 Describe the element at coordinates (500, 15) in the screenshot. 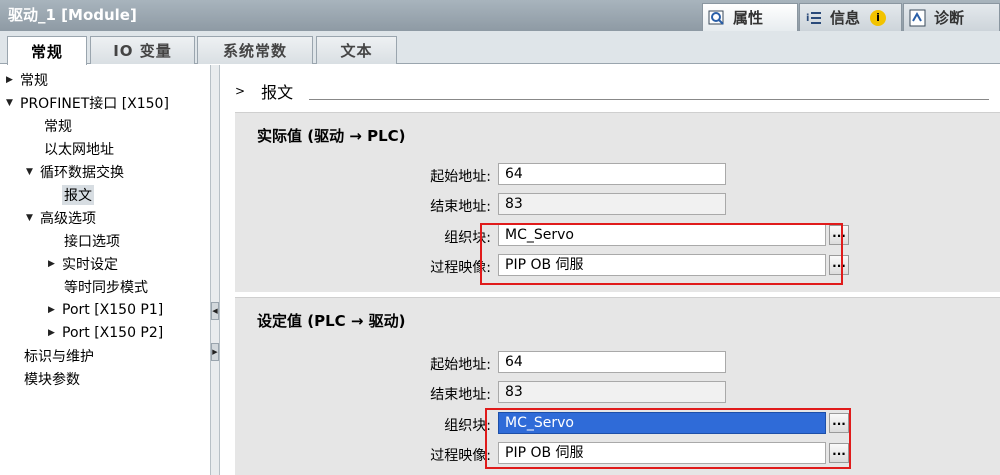

I see `title-bar: 驱动_1 [Module] 属性 i 信息 i 诊断` at that location.